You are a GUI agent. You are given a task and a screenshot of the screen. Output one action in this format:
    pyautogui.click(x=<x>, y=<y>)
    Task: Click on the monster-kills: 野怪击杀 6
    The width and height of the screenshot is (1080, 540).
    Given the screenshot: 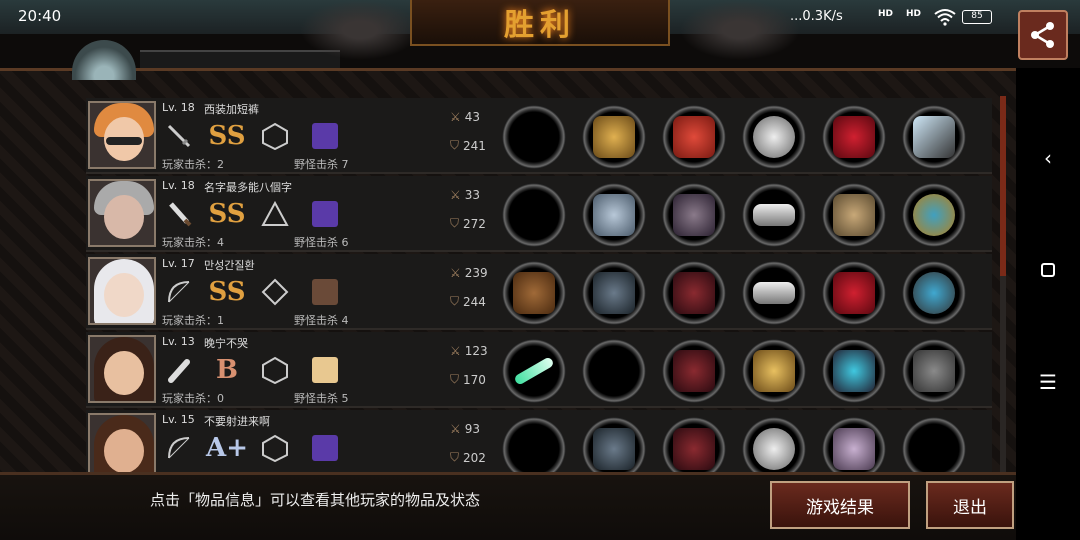 What is the action you would take?
    pyautogui.click(x=321, y=242)
    